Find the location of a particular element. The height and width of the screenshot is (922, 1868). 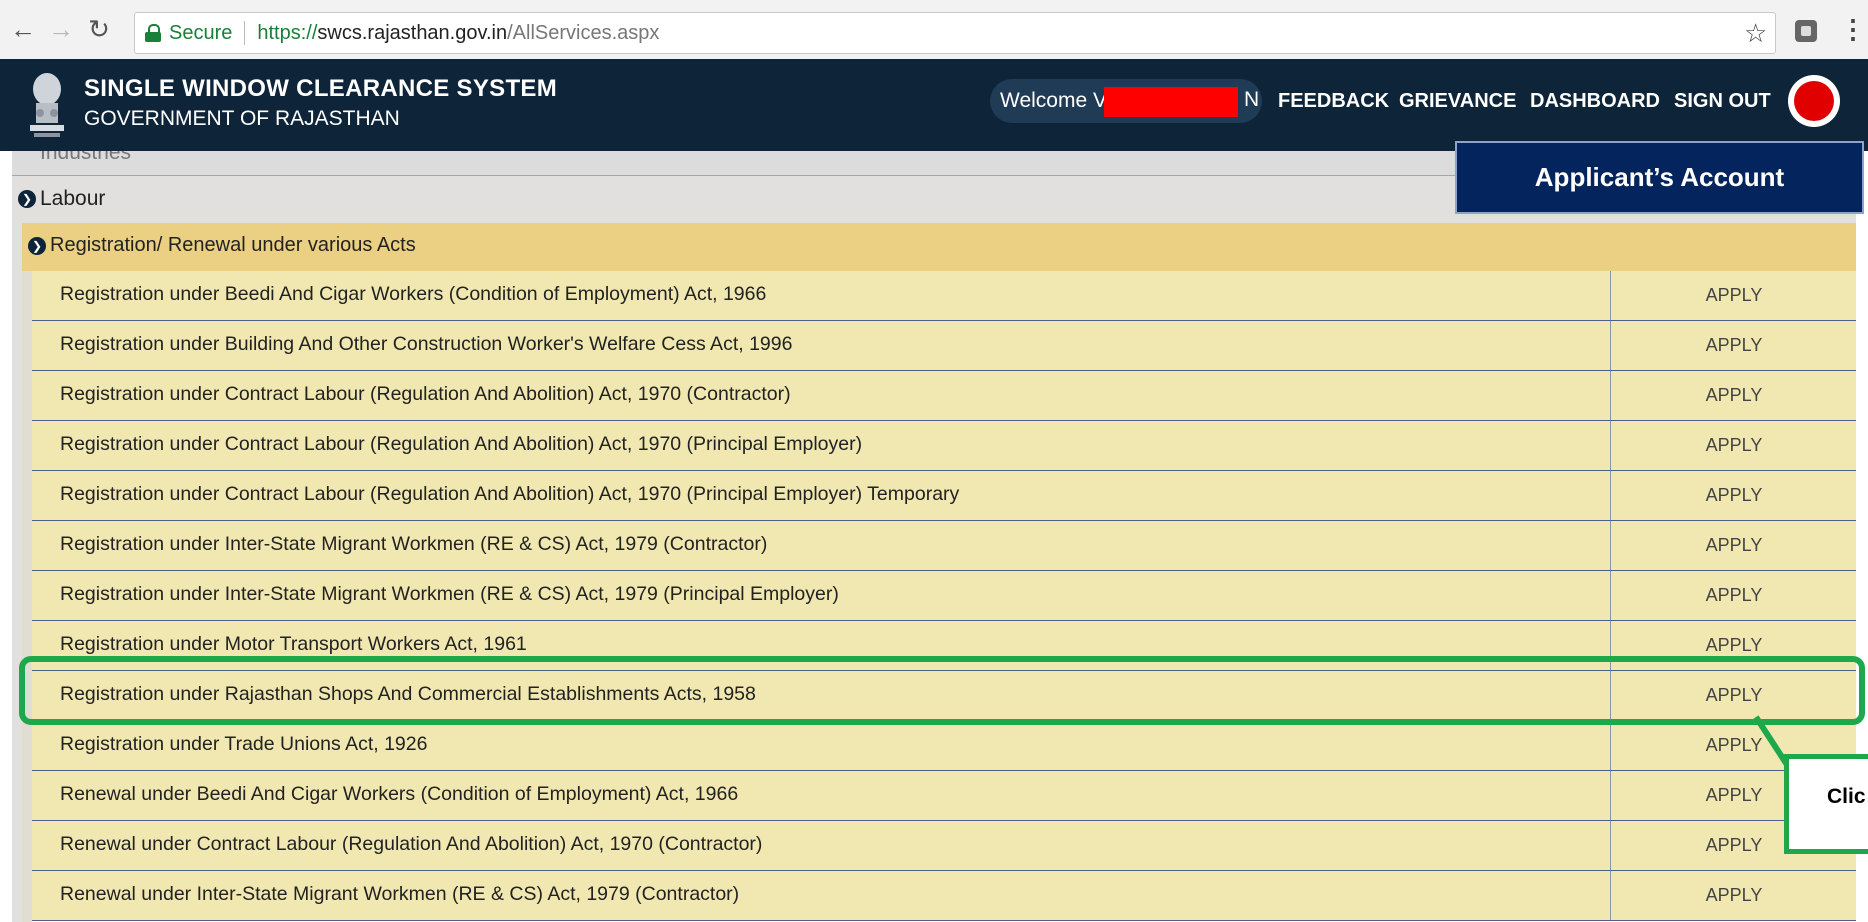

secure-label: Secure is located at coordinates (201, 32).